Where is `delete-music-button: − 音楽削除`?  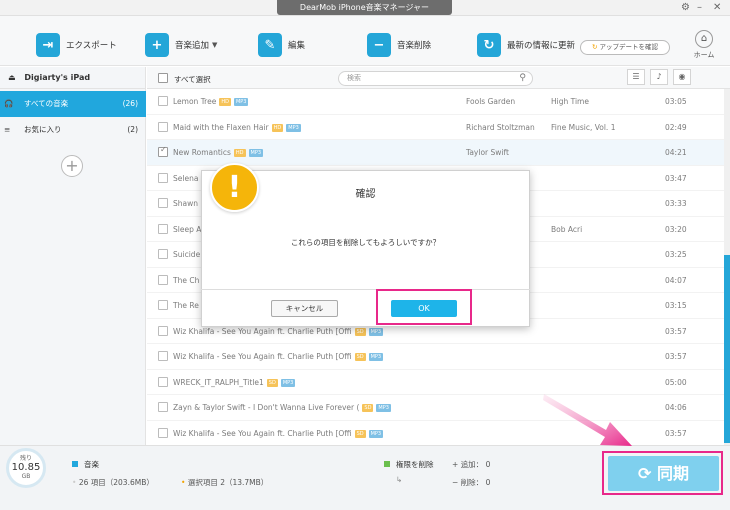 delete-music-button: − 音楽削除 is located at coordinates (399, 45).